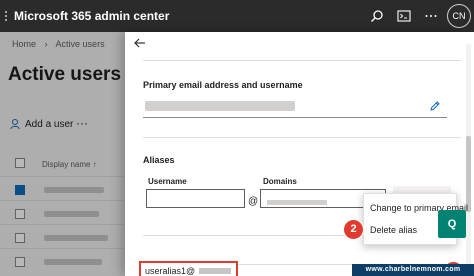 The width and height of the screenshot is (474, 276). What do you see at coordinates (159, 160) in the screenshot?
I see `aliases-heading: Aliases` at bounding box center [159, 160].